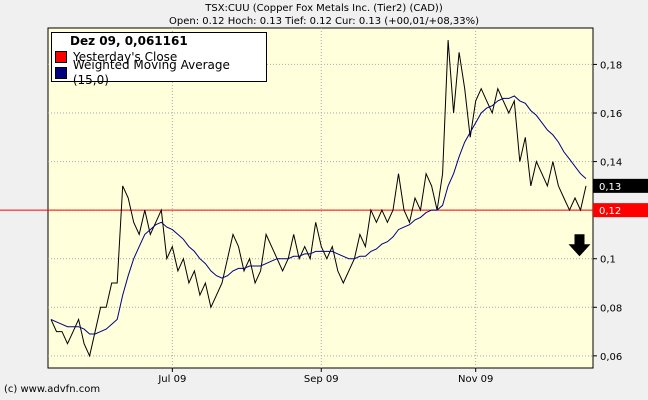 Image resolution: width=648 pixels, height=400 pixels. I want to click on legend-item-wma: Weighted Moving Average (15,0), so click(159, 72).